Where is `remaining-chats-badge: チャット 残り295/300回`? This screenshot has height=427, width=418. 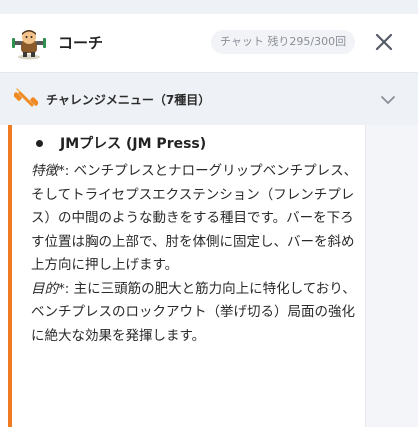 remaining-chats-badge: チャット 残り295/300回 is located at coordinates (283, 42).